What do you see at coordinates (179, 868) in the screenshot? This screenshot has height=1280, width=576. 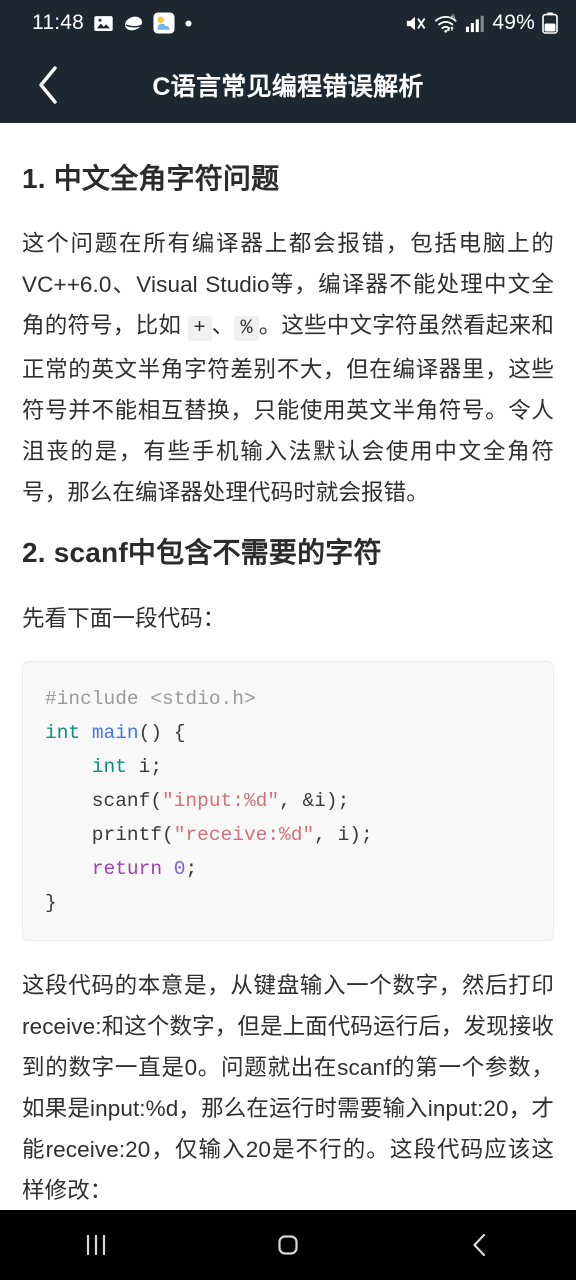 I see `code-token: 0` at bounding box center [179, 868].